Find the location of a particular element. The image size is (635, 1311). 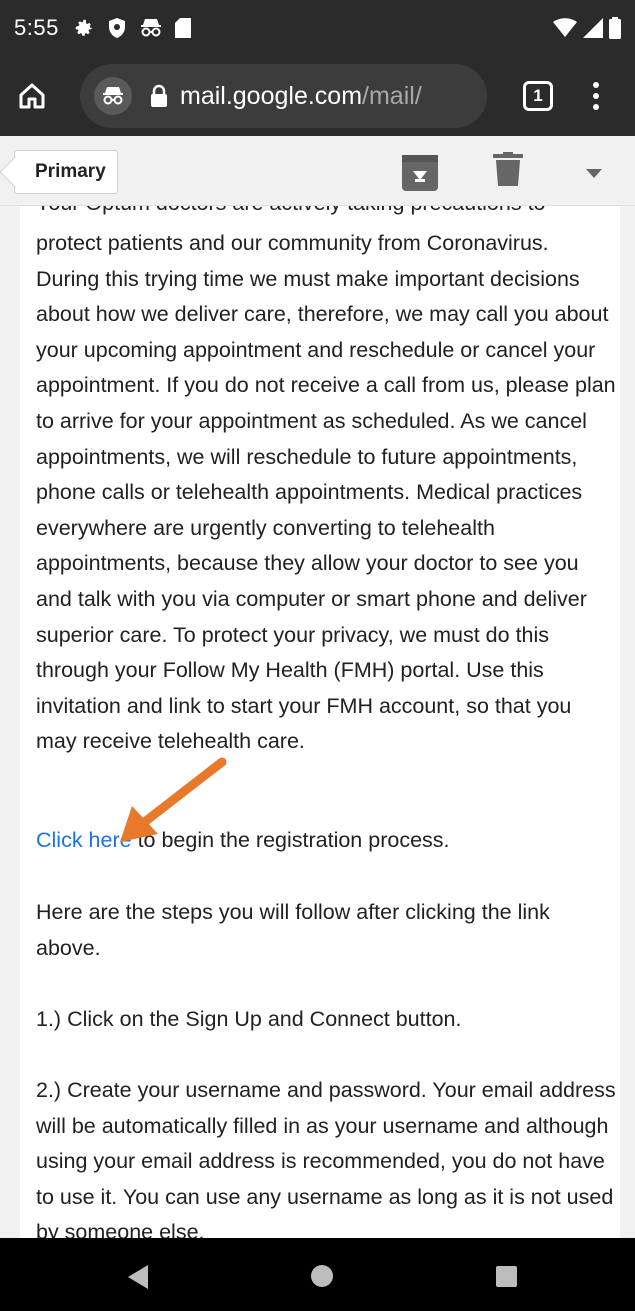

delete-icon is located at coordinates (508, 171).